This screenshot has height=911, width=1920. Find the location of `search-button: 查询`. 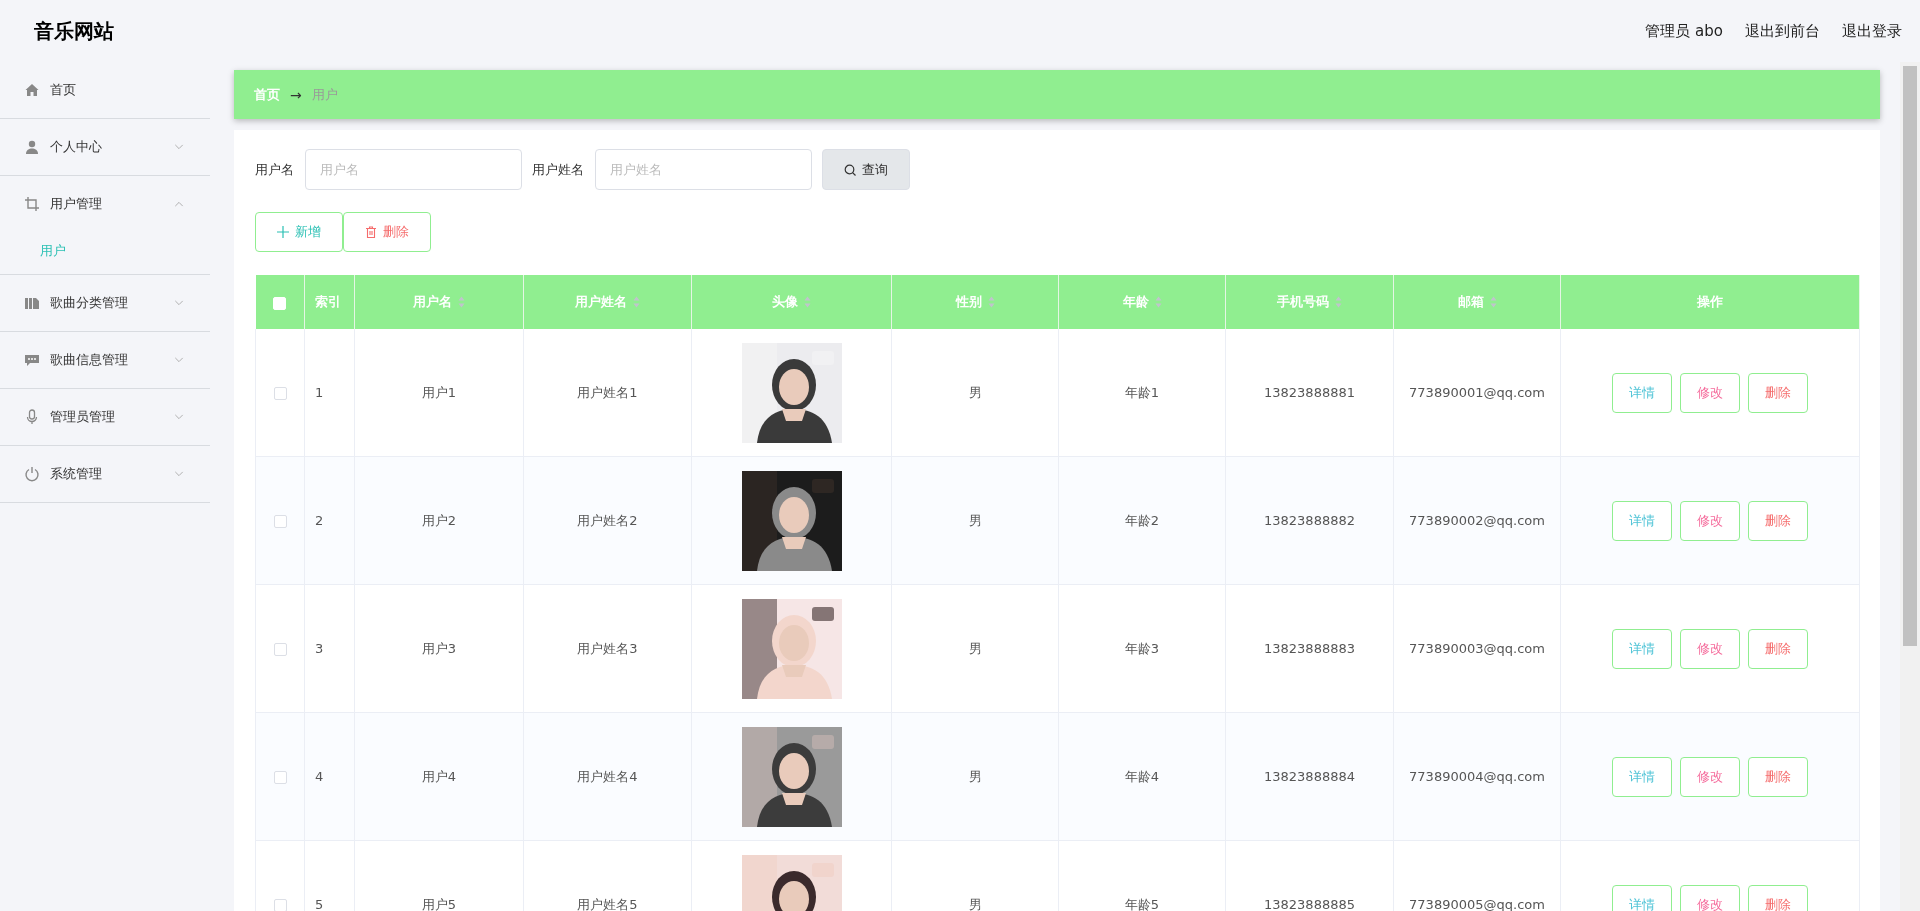

search-button: 查询 is located at coordinates (866, 169).